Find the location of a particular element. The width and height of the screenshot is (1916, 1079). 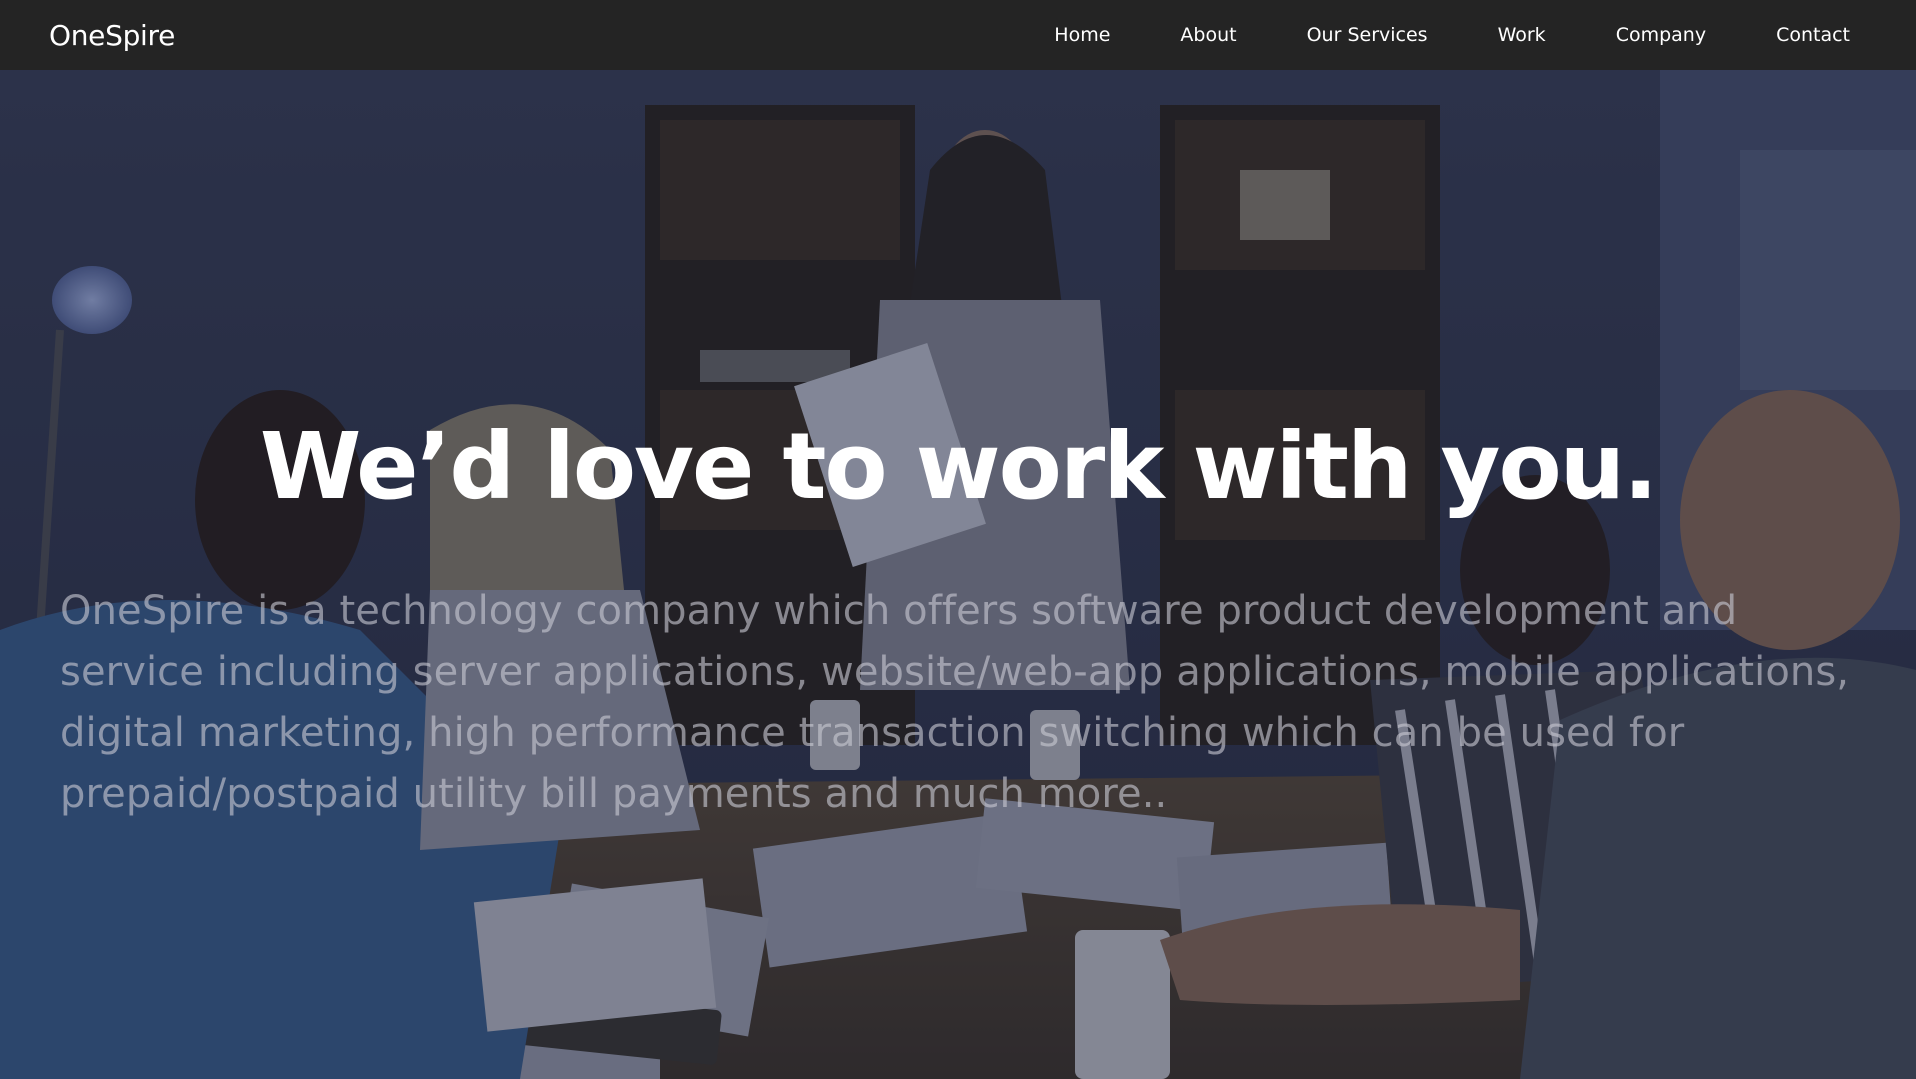

nav-link-contact: Contact is located at coordinates (1813, 35).